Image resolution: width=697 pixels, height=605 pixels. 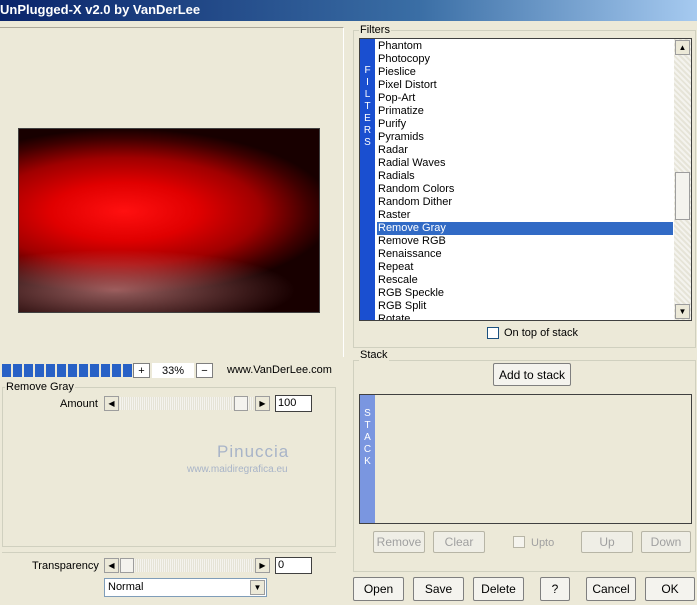 I want to click on filter-list-item: Random Dither, so click(x=525, y=202).